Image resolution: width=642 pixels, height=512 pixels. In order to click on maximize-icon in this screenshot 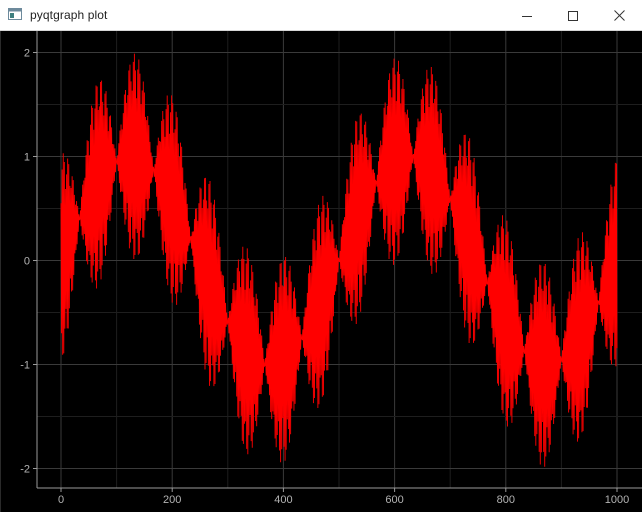, I will do `click(573, 15)`.